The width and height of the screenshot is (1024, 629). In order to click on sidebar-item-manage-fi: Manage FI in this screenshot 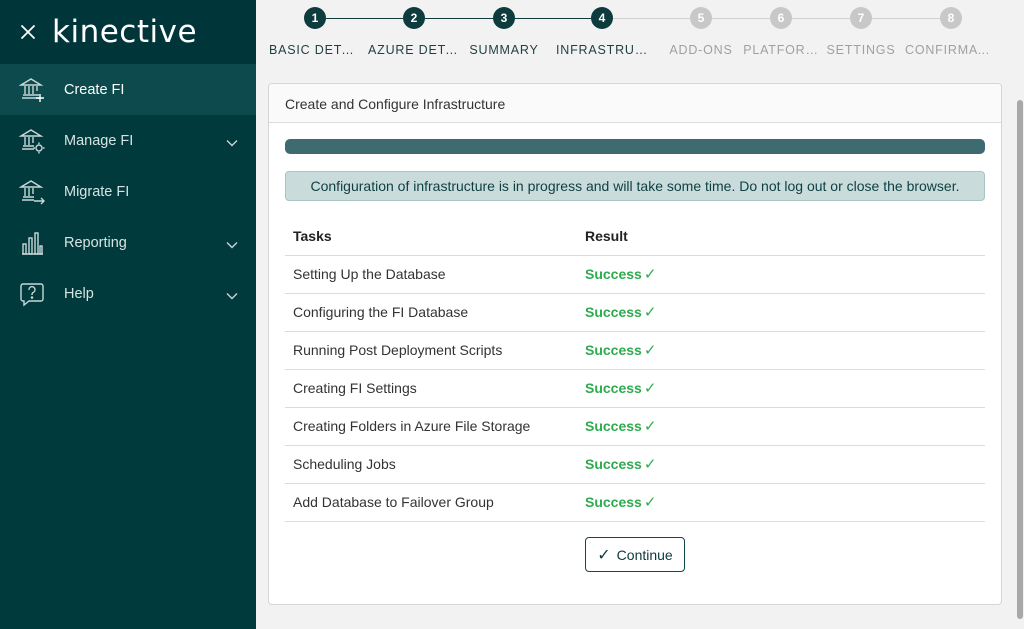, I will do `click(128, 140)`.